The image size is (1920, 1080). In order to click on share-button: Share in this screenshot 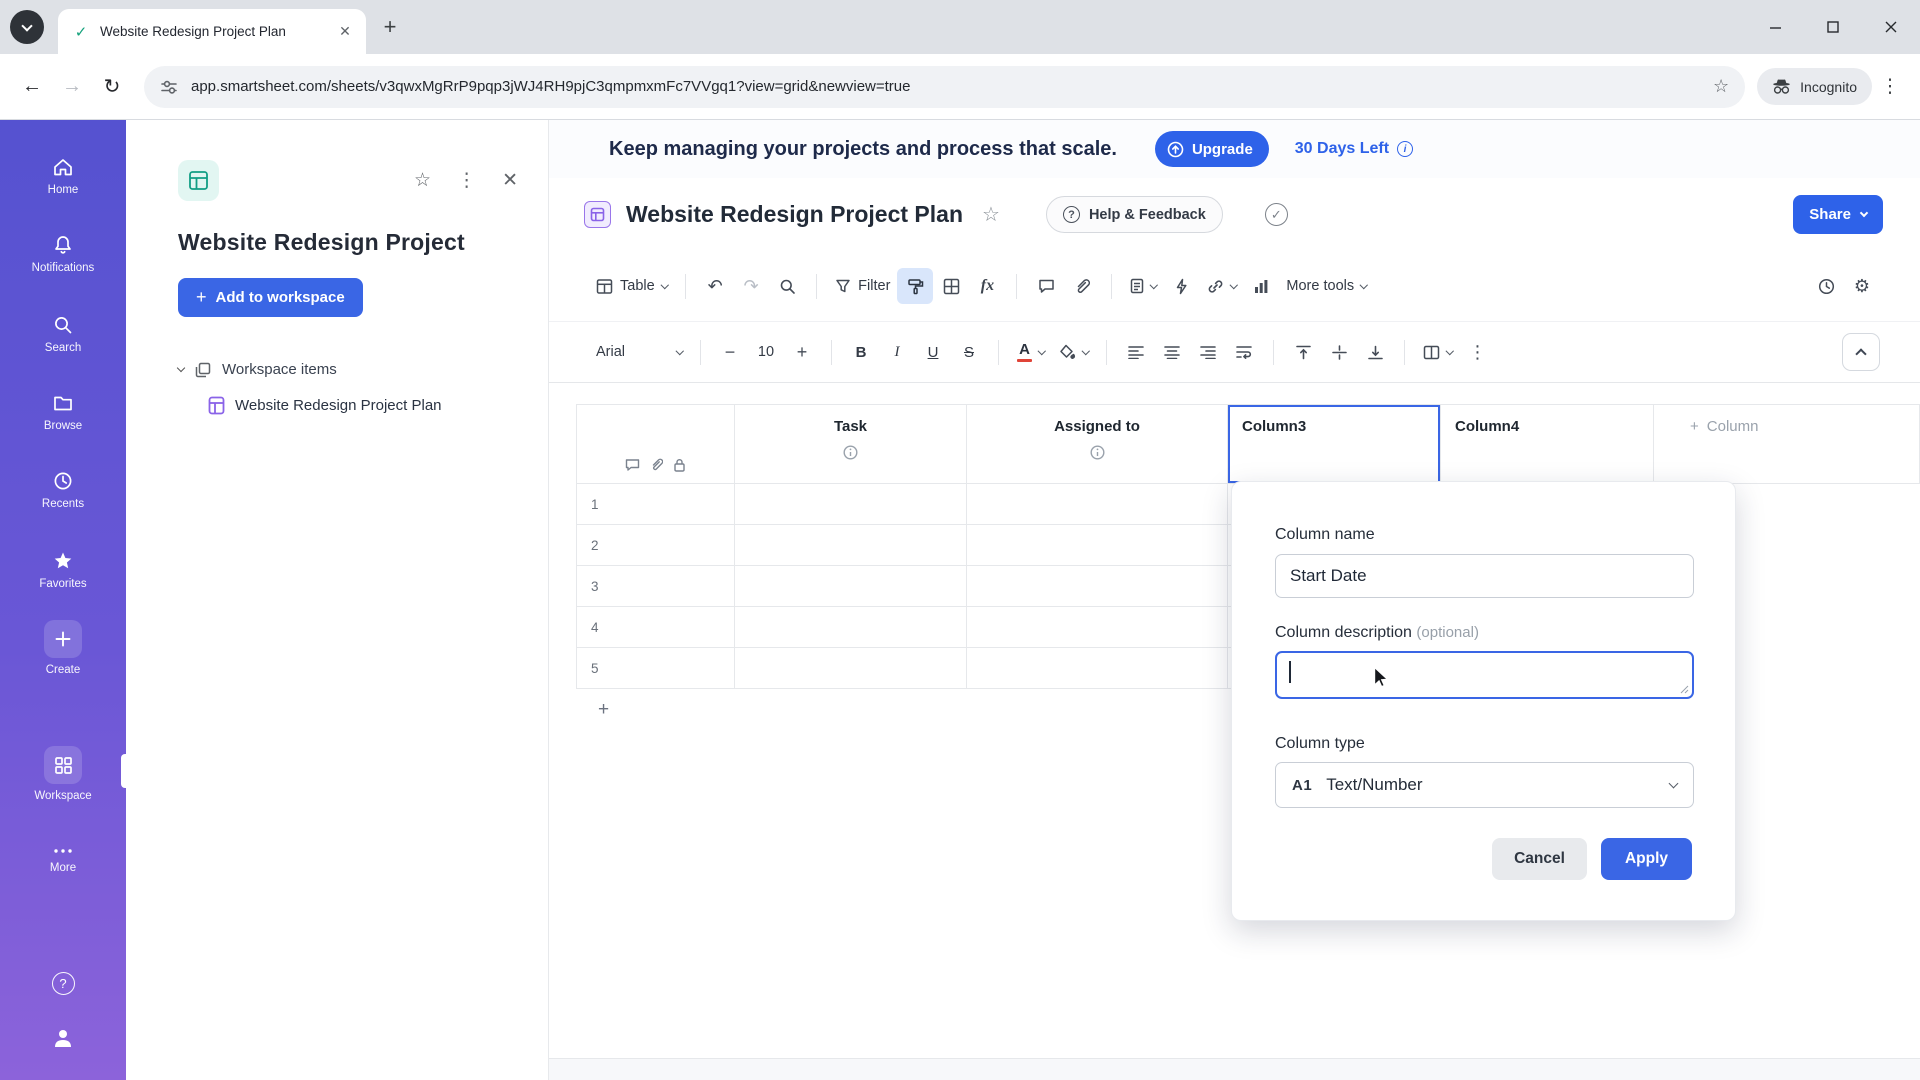, I will do `click(1838, 214)`.